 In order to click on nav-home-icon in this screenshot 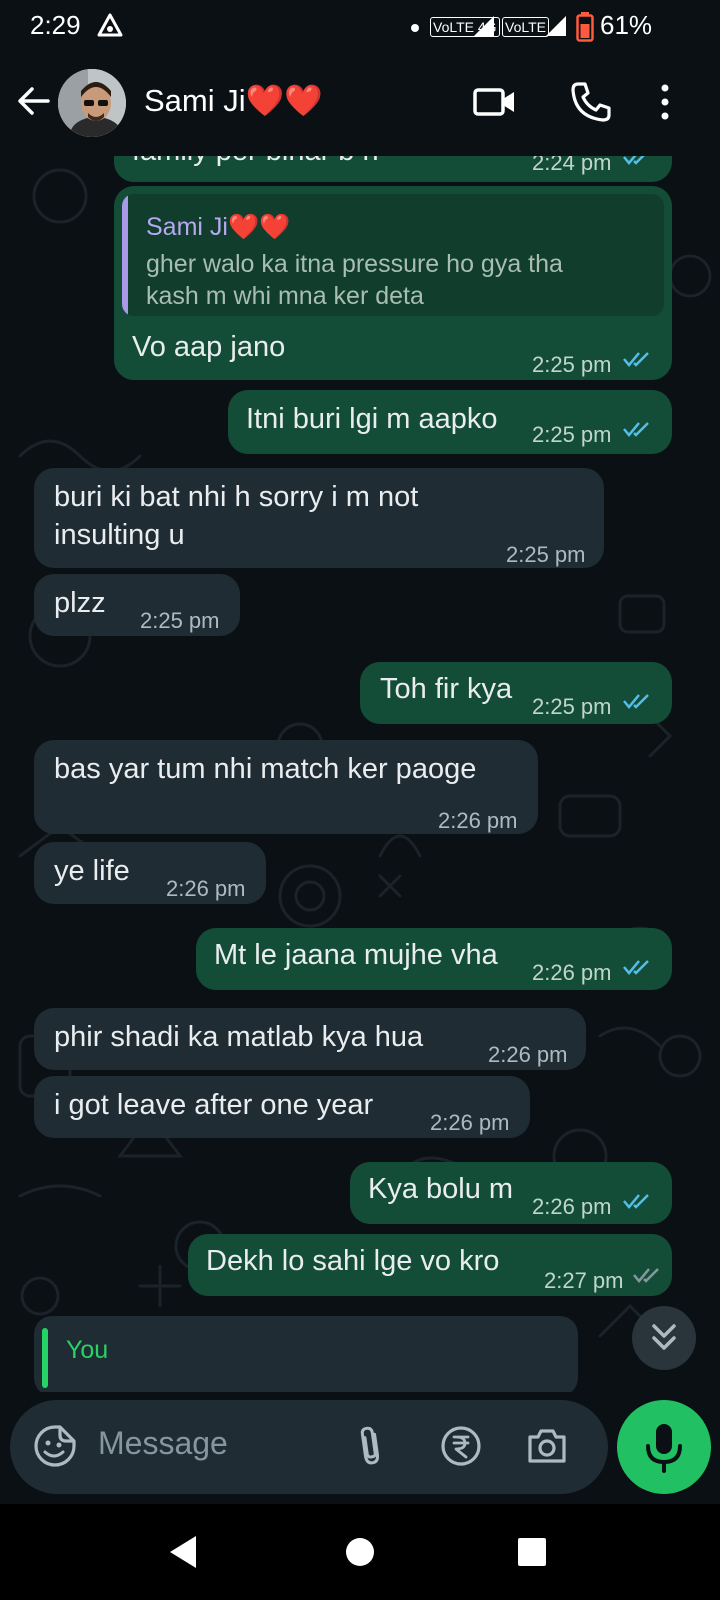, I will do `click(360, 1552)`.